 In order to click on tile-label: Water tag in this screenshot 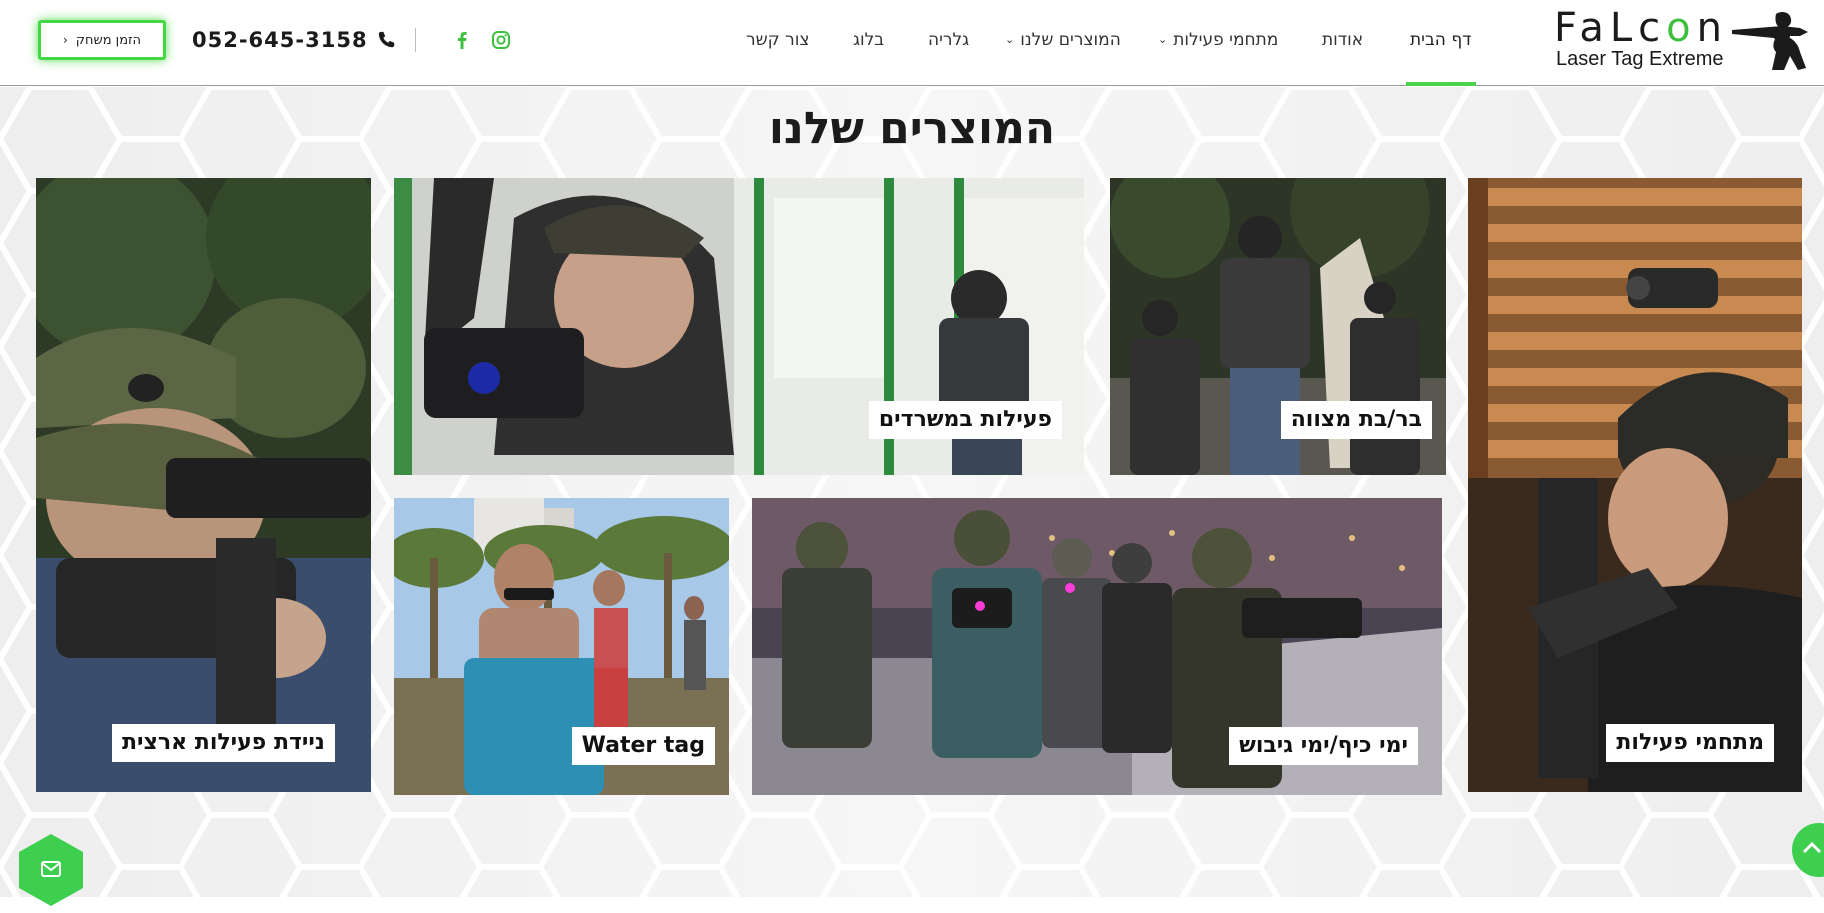, I will do `click(643, 746)`.